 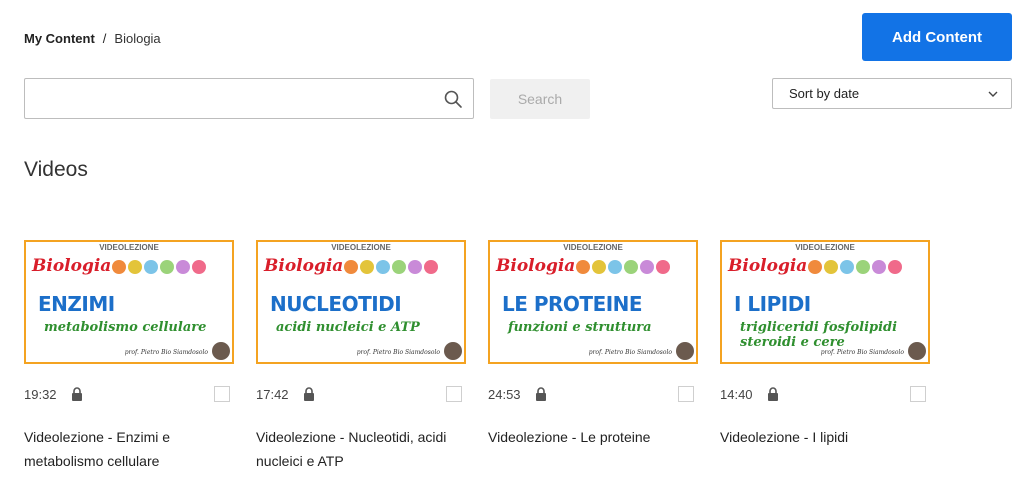 I want to click on video-meta: 24:53, so click(x=593, y=394).